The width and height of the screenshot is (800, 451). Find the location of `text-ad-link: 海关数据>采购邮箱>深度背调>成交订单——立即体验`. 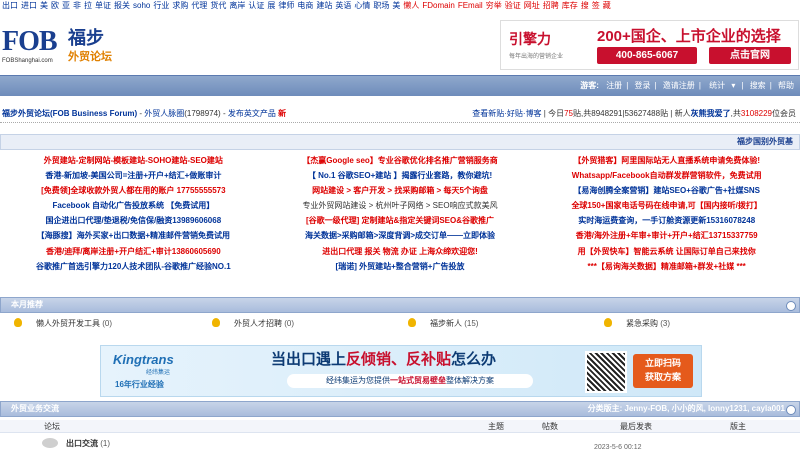

text-ad-link: 海关数据>采购邮箱>深度背调>成交订单——立即体验 is located at coordinates (400, 235).